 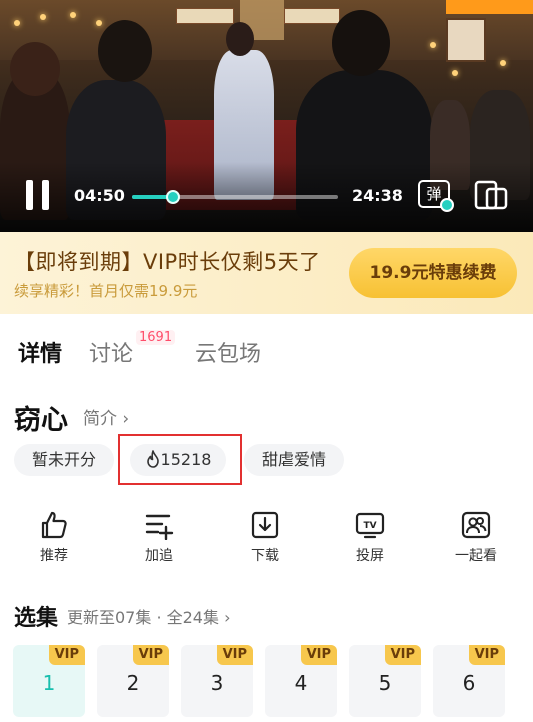 What do you see at coordinates (54, 556) in the screenshot?
I see `recommend-label: 推荐` at bounding box center [54, 556].